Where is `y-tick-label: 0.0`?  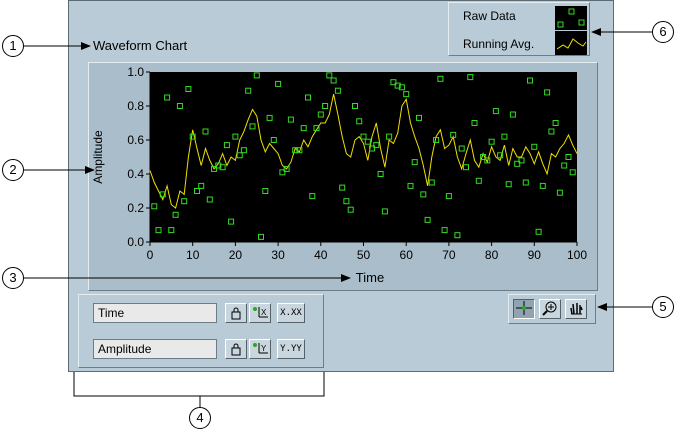 y-tick-label: 0.0 is located at coordinates (135, 242).